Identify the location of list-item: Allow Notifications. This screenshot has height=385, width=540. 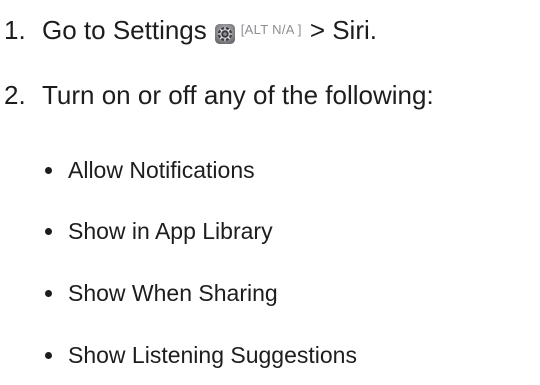
(148, 170).